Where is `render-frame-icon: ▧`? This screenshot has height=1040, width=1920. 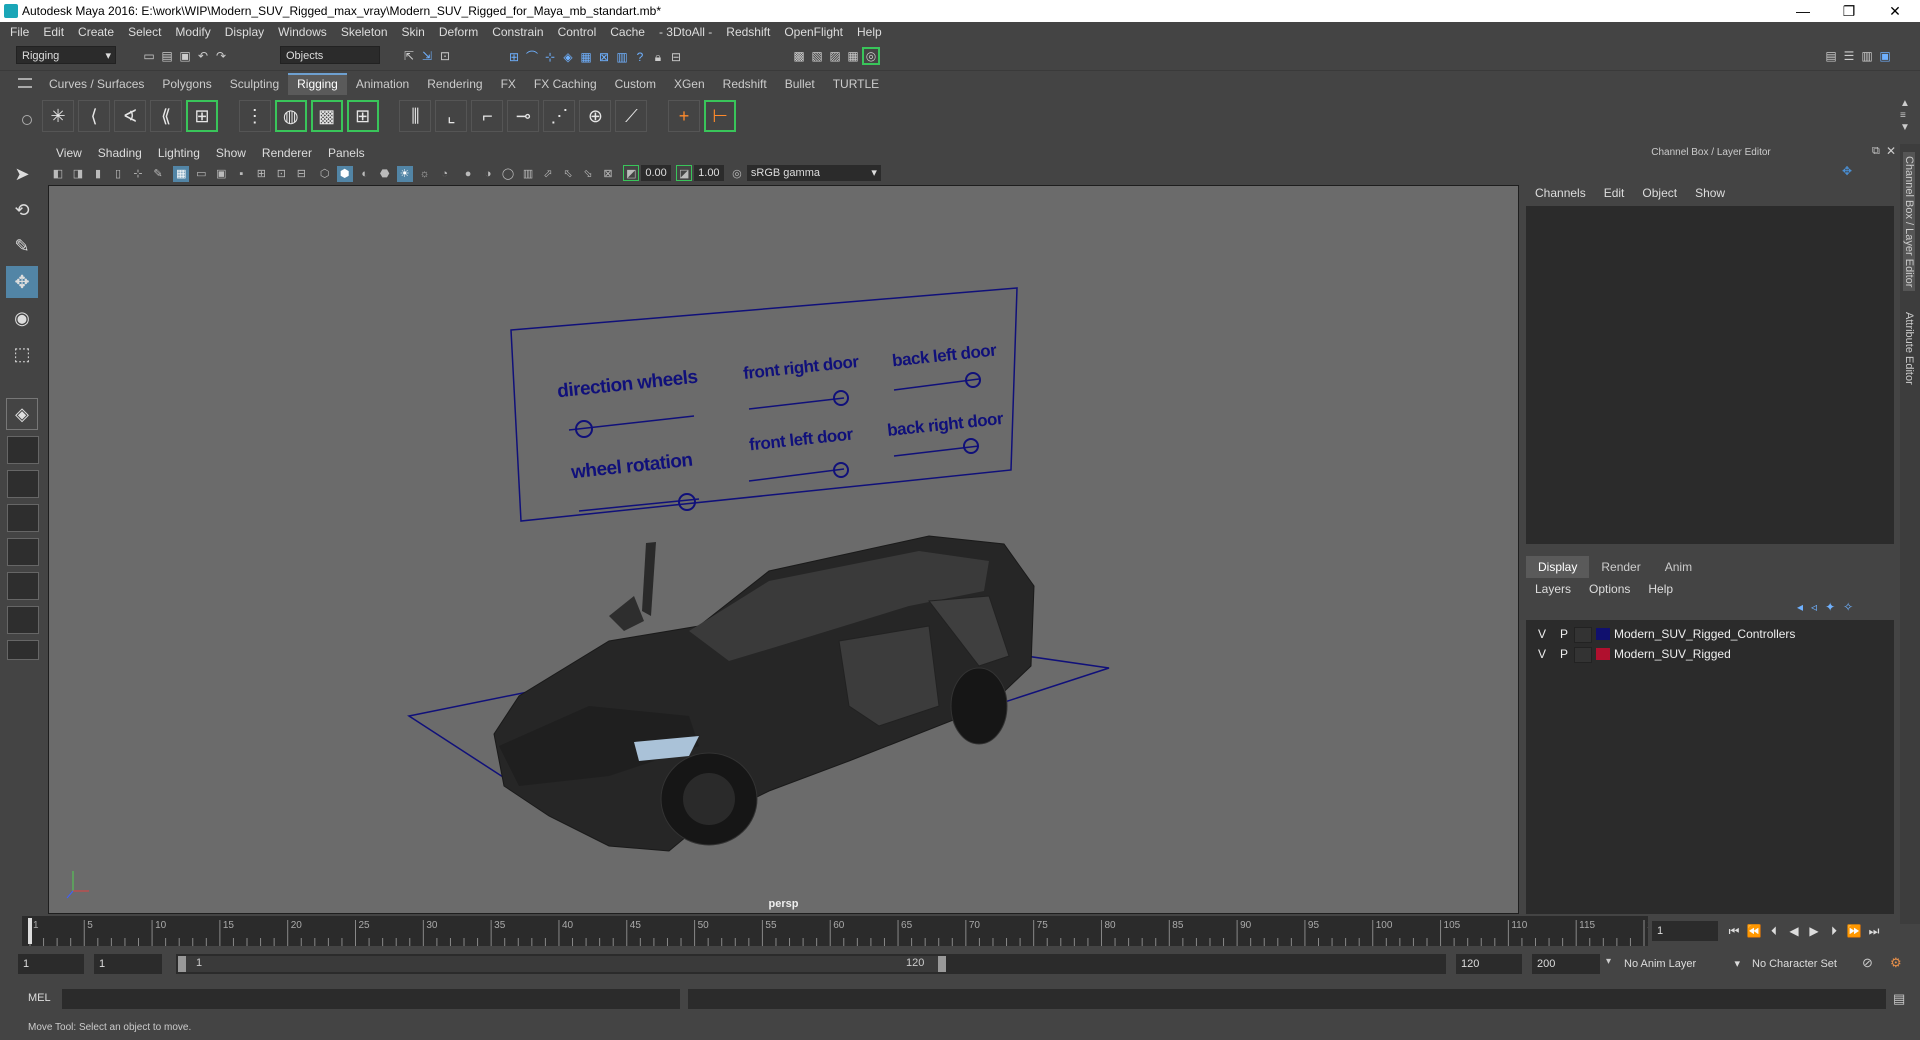
render-frame-icon: ▧ is located at coordinates (817, 56).